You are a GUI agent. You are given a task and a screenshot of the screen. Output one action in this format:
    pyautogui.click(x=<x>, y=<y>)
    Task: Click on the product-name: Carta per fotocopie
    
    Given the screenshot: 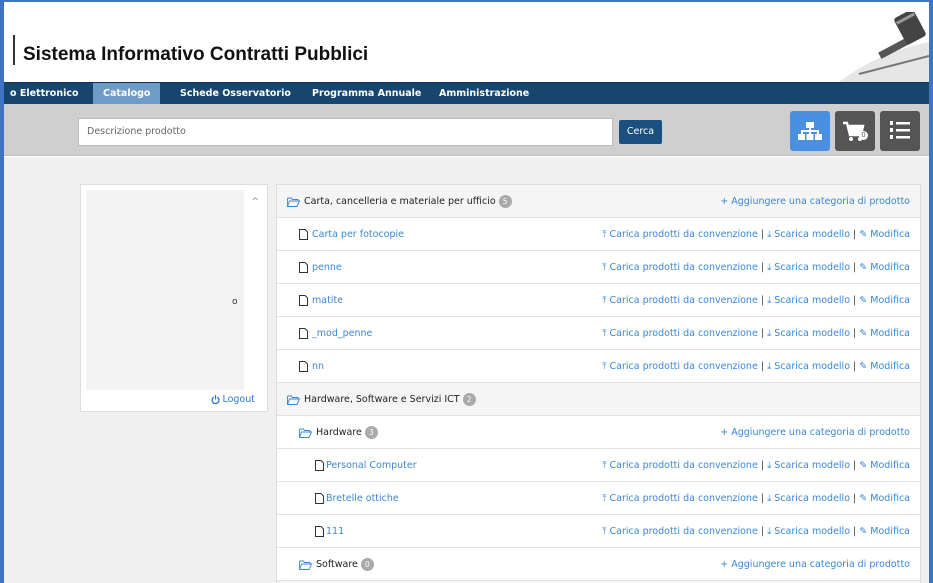 What is the action you would take?
    pyautogui.click(x=358, y=234)
    